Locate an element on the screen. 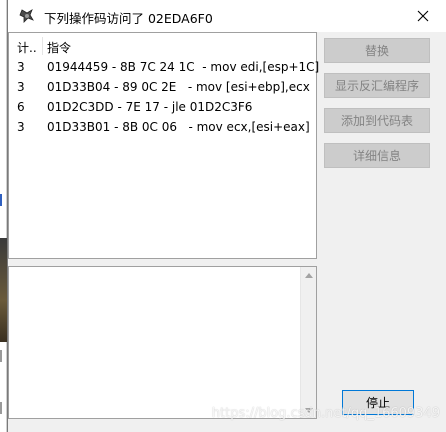 The image size is (446, 432). column-header-count: 计.. is located at coordinates (29, 47).